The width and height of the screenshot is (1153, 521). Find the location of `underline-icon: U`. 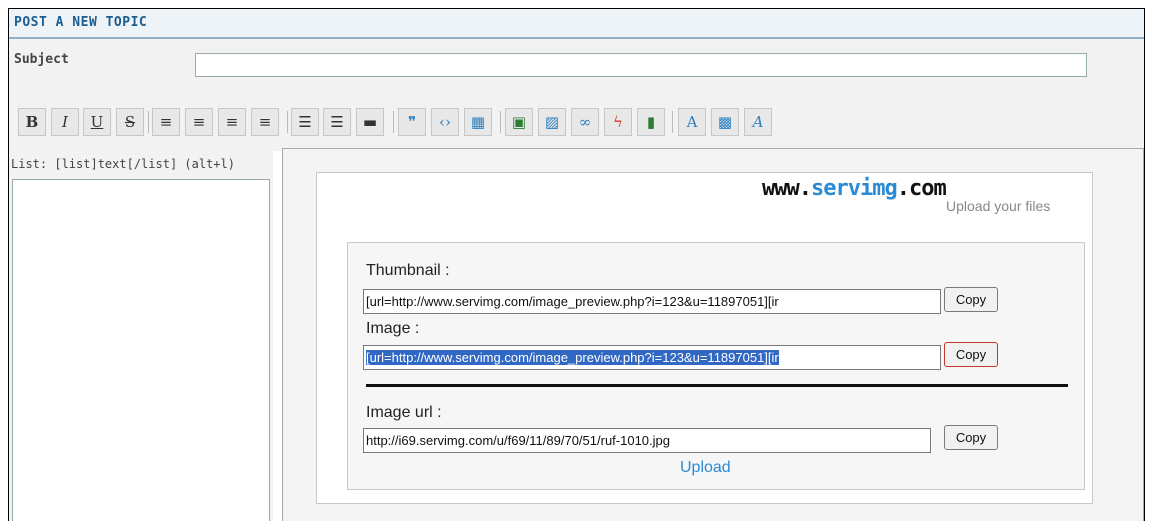

underline-icon: U is located at coordinates (97, 122).